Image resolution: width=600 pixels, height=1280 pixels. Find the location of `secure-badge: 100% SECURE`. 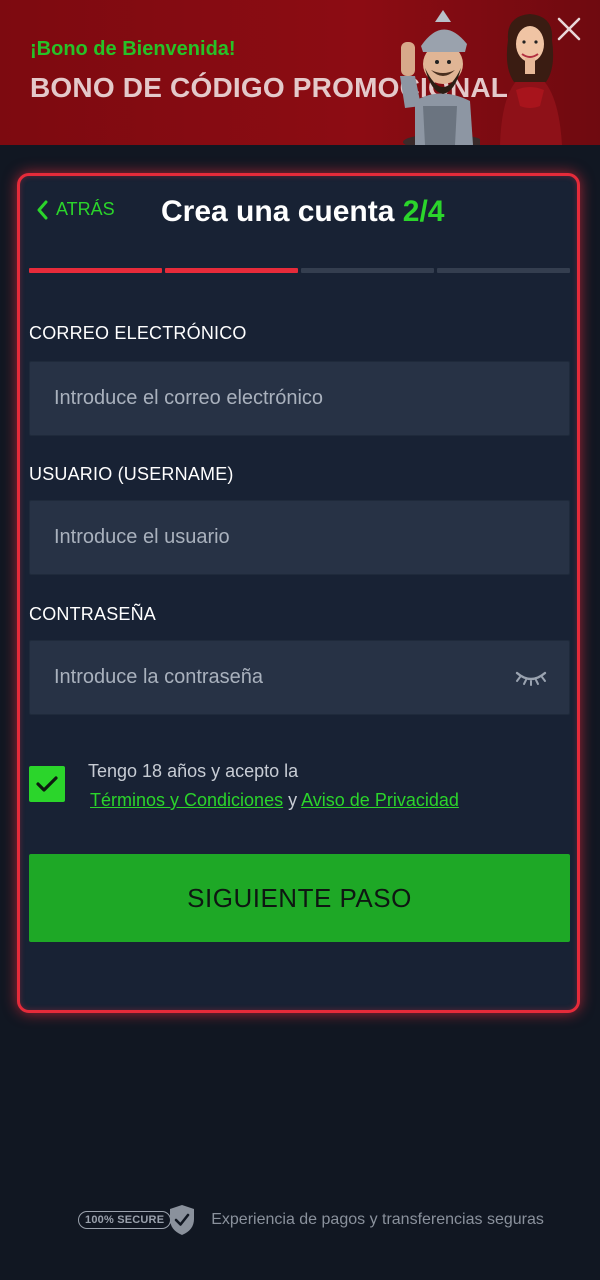

secure-badge: 100% SECURE is located at coordinates (137, 1220).